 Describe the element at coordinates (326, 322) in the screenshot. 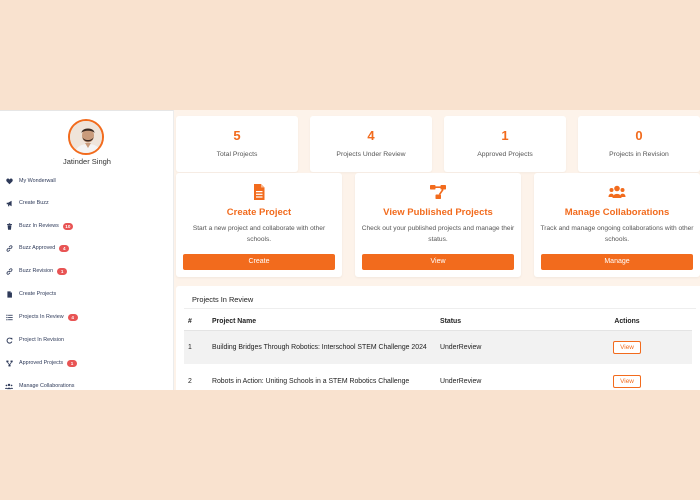

I see `column-header: Project Name` at that location.